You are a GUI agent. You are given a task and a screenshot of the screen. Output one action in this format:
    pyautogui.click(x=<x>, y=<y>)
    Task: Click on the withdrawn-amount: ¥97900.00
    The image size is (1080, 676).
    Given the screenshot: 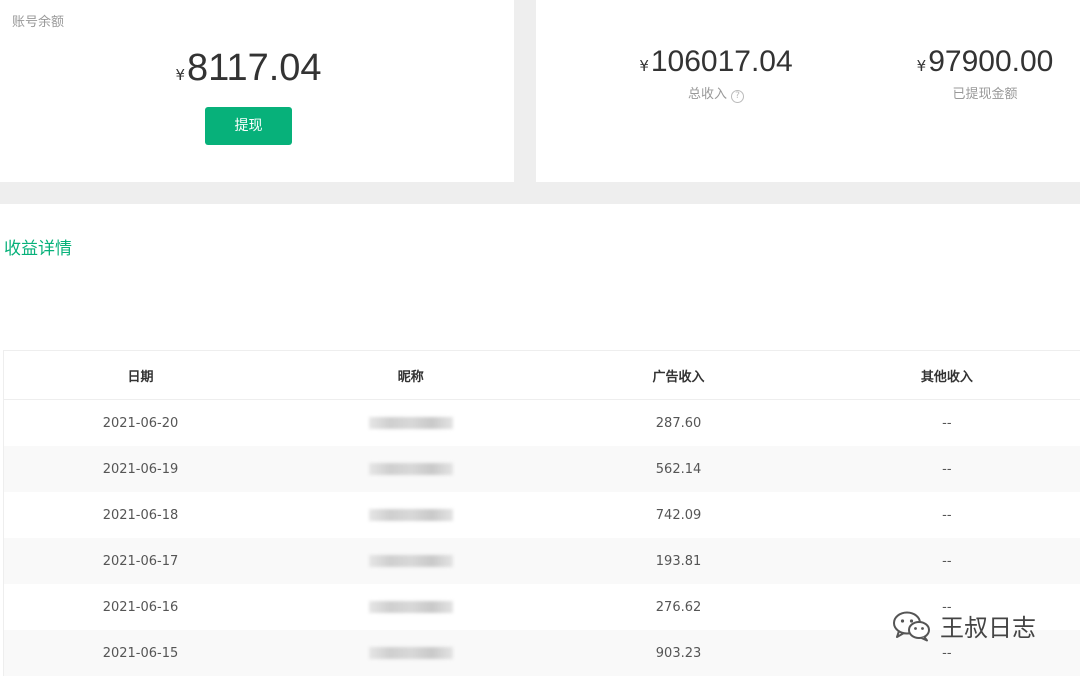 What is the action you would take?
    pyautogui.click(x=957, y=62)
    